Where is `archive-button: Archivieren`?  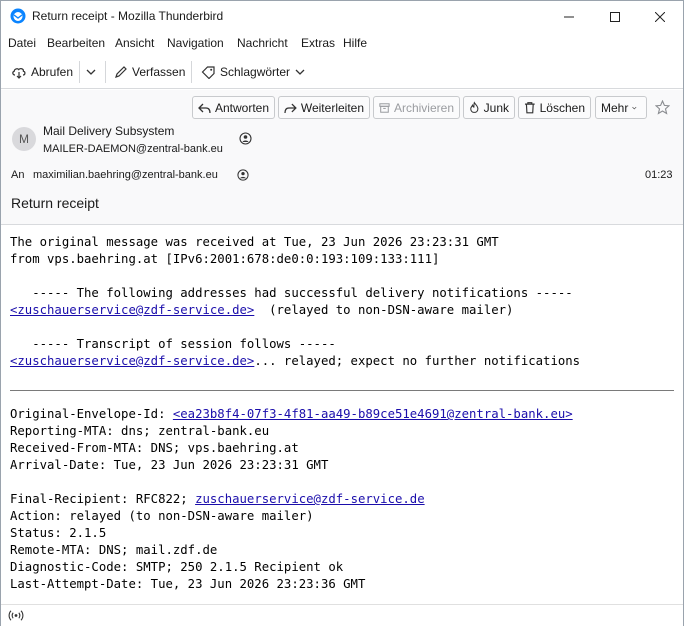
archive-button: Archivieren is located at coordinates (416, 107).